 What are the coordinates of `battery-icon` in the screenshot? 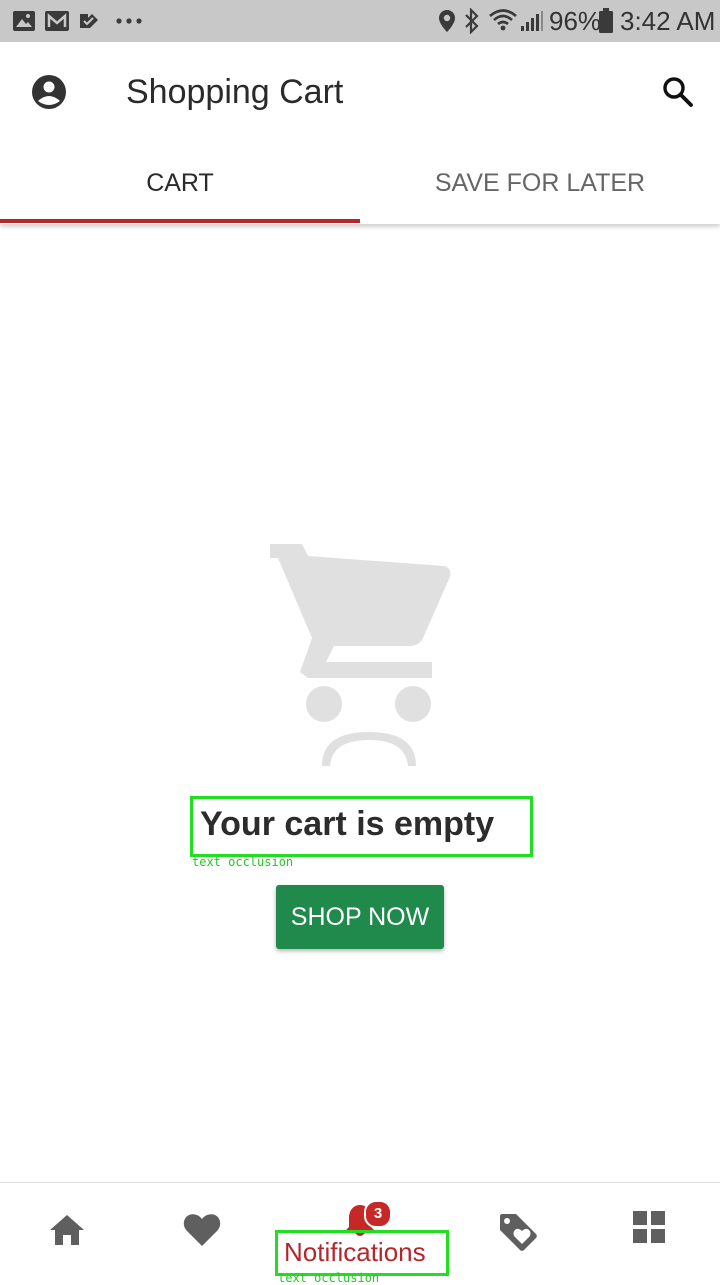 It's located at (606, 20).